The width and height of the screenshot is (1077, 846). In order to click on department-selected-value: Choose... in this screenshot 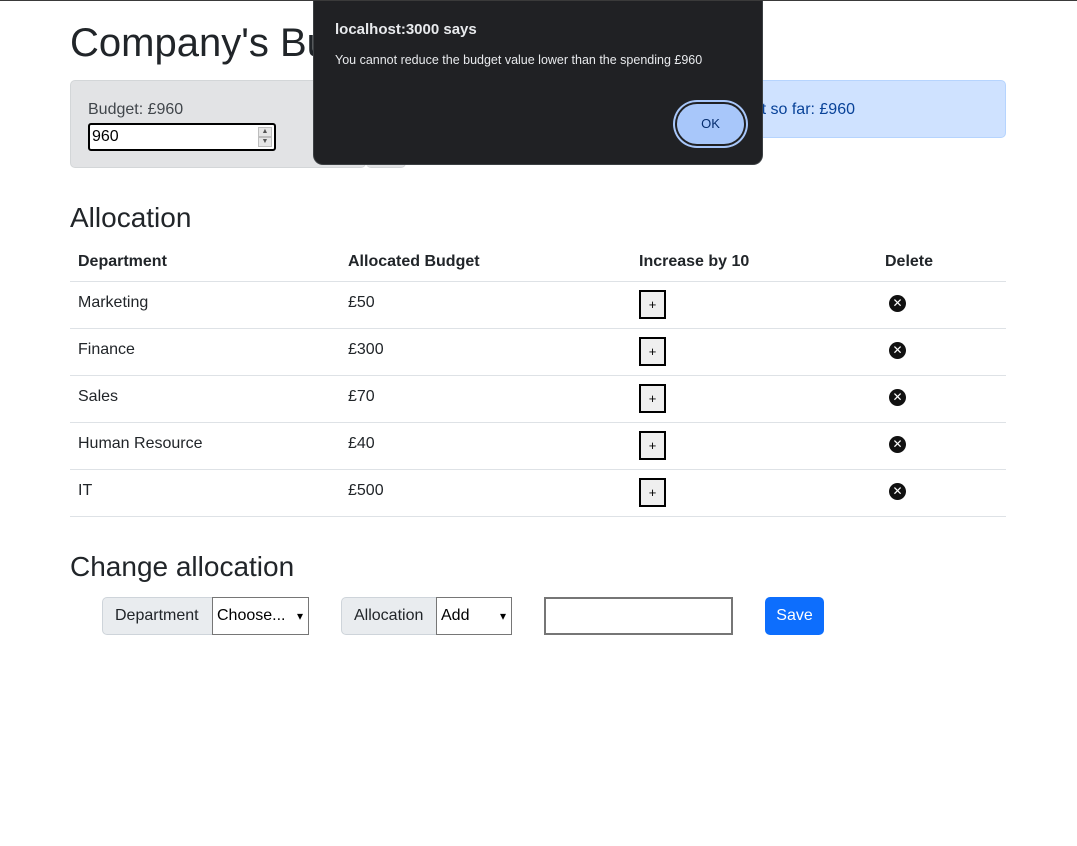, I will do `click(251, 615)`.